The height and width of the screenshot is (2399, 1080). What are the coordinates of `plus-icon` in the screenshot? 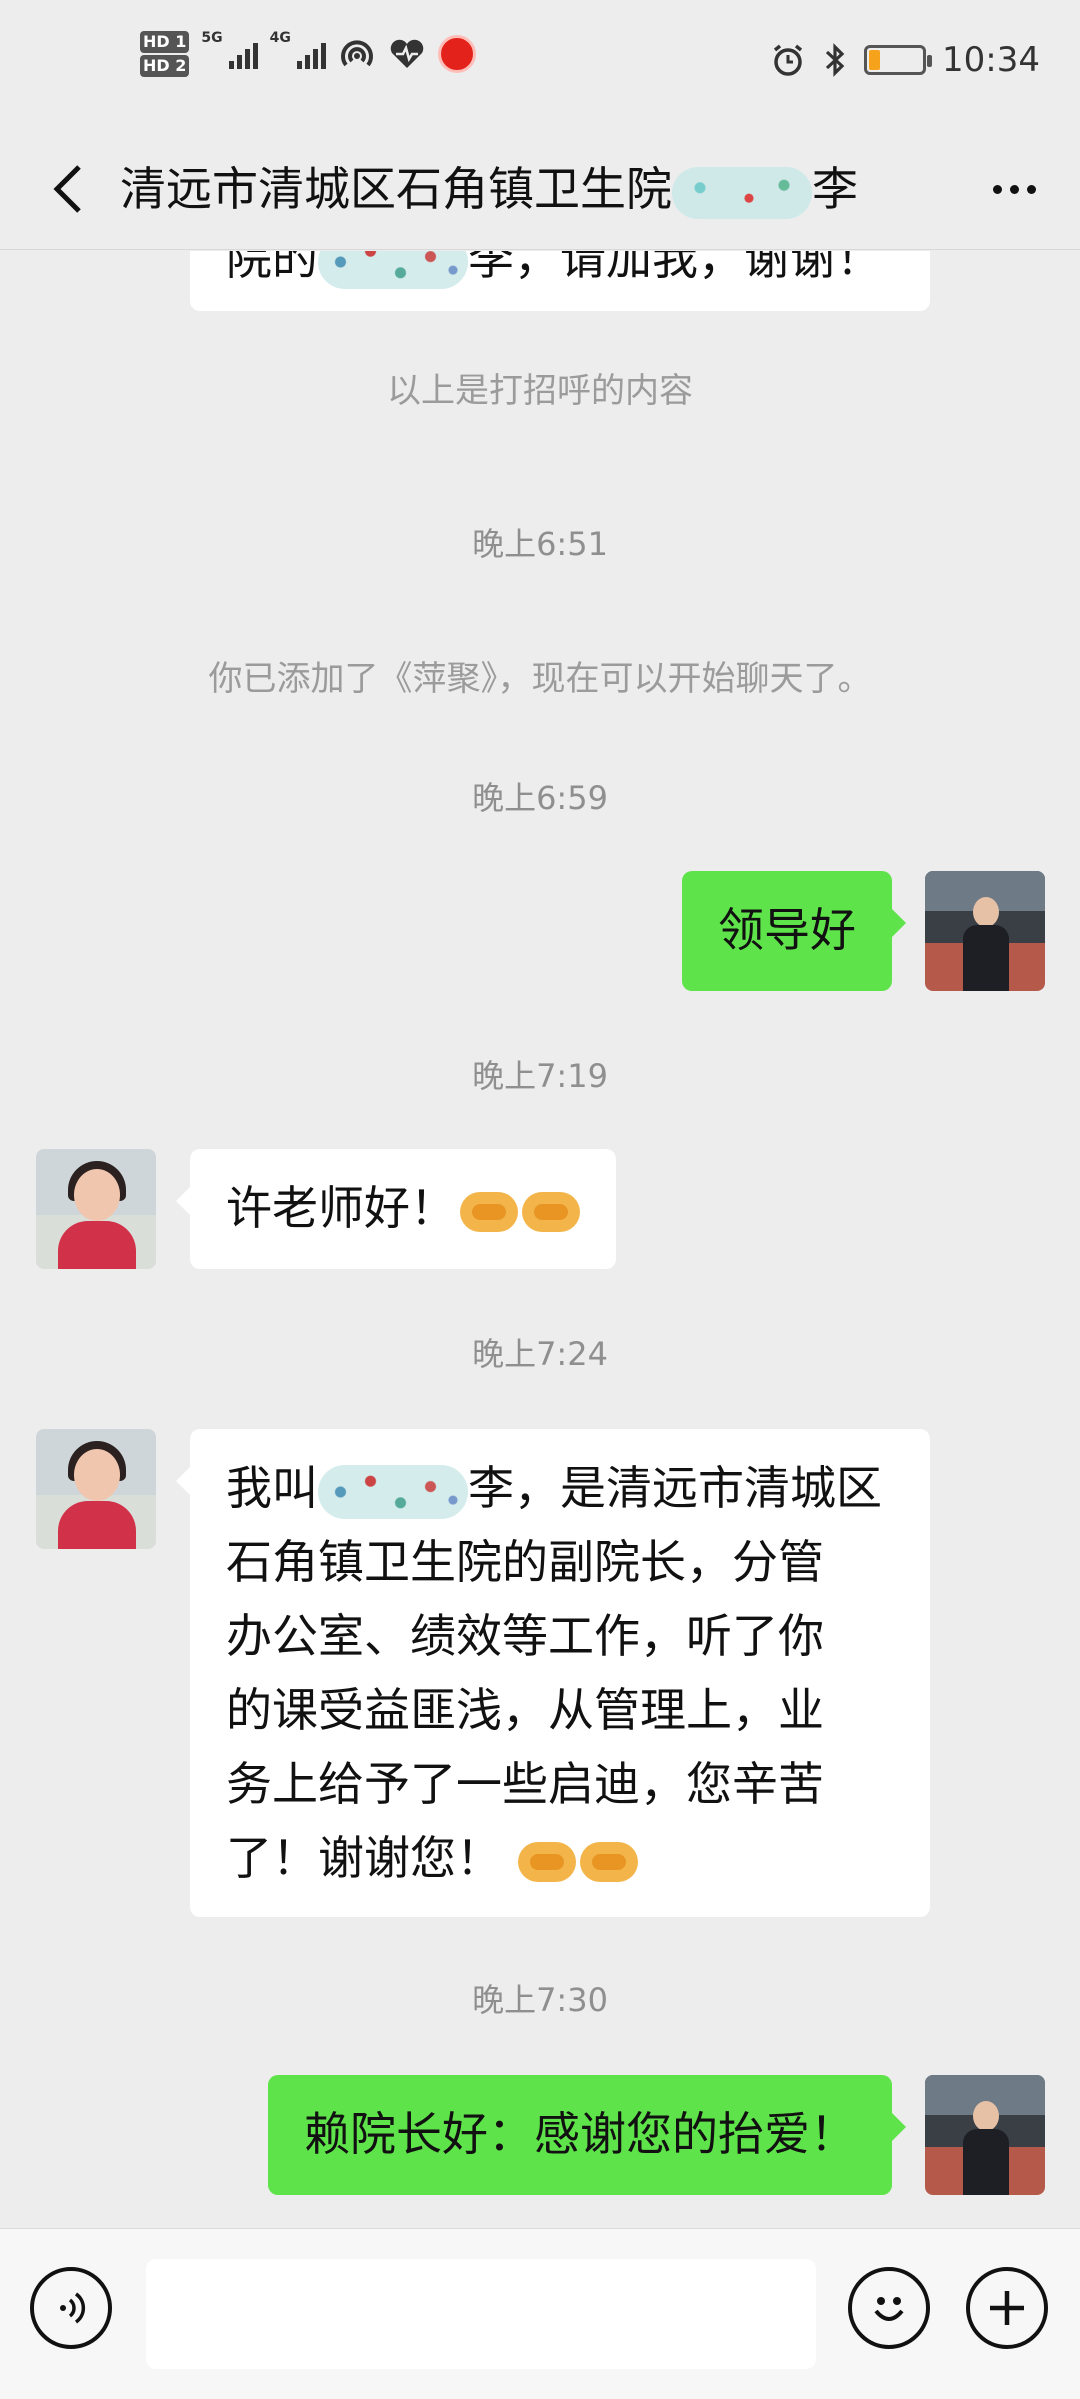 It's located at (1007, 2308).